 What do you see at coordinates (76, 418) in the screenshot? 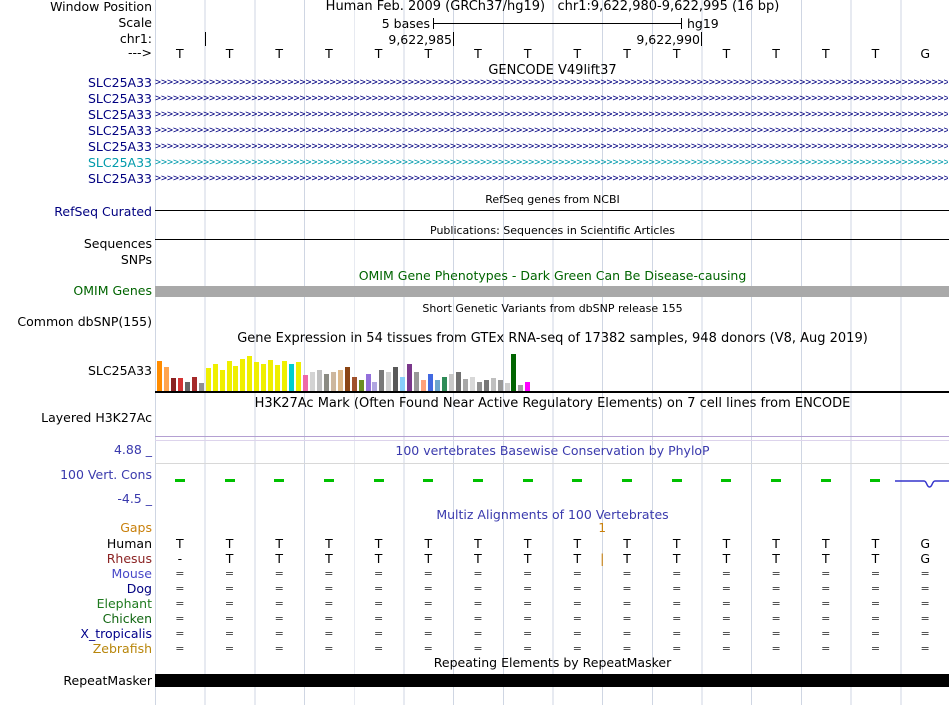
I see `h3k27ac-track-label: Layered H3K27Ac` at bounding box center [76, 418].